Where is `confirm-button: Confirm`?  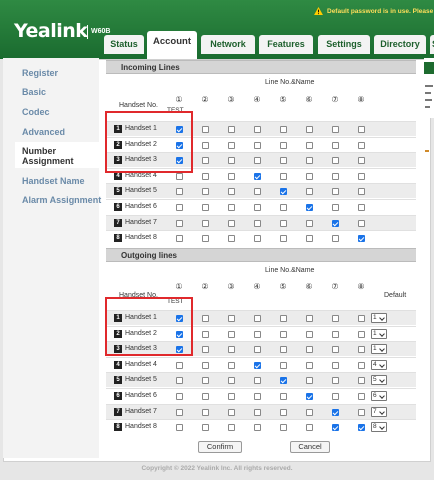 confirm-button: Confirm is located at coordinates (220, 447).